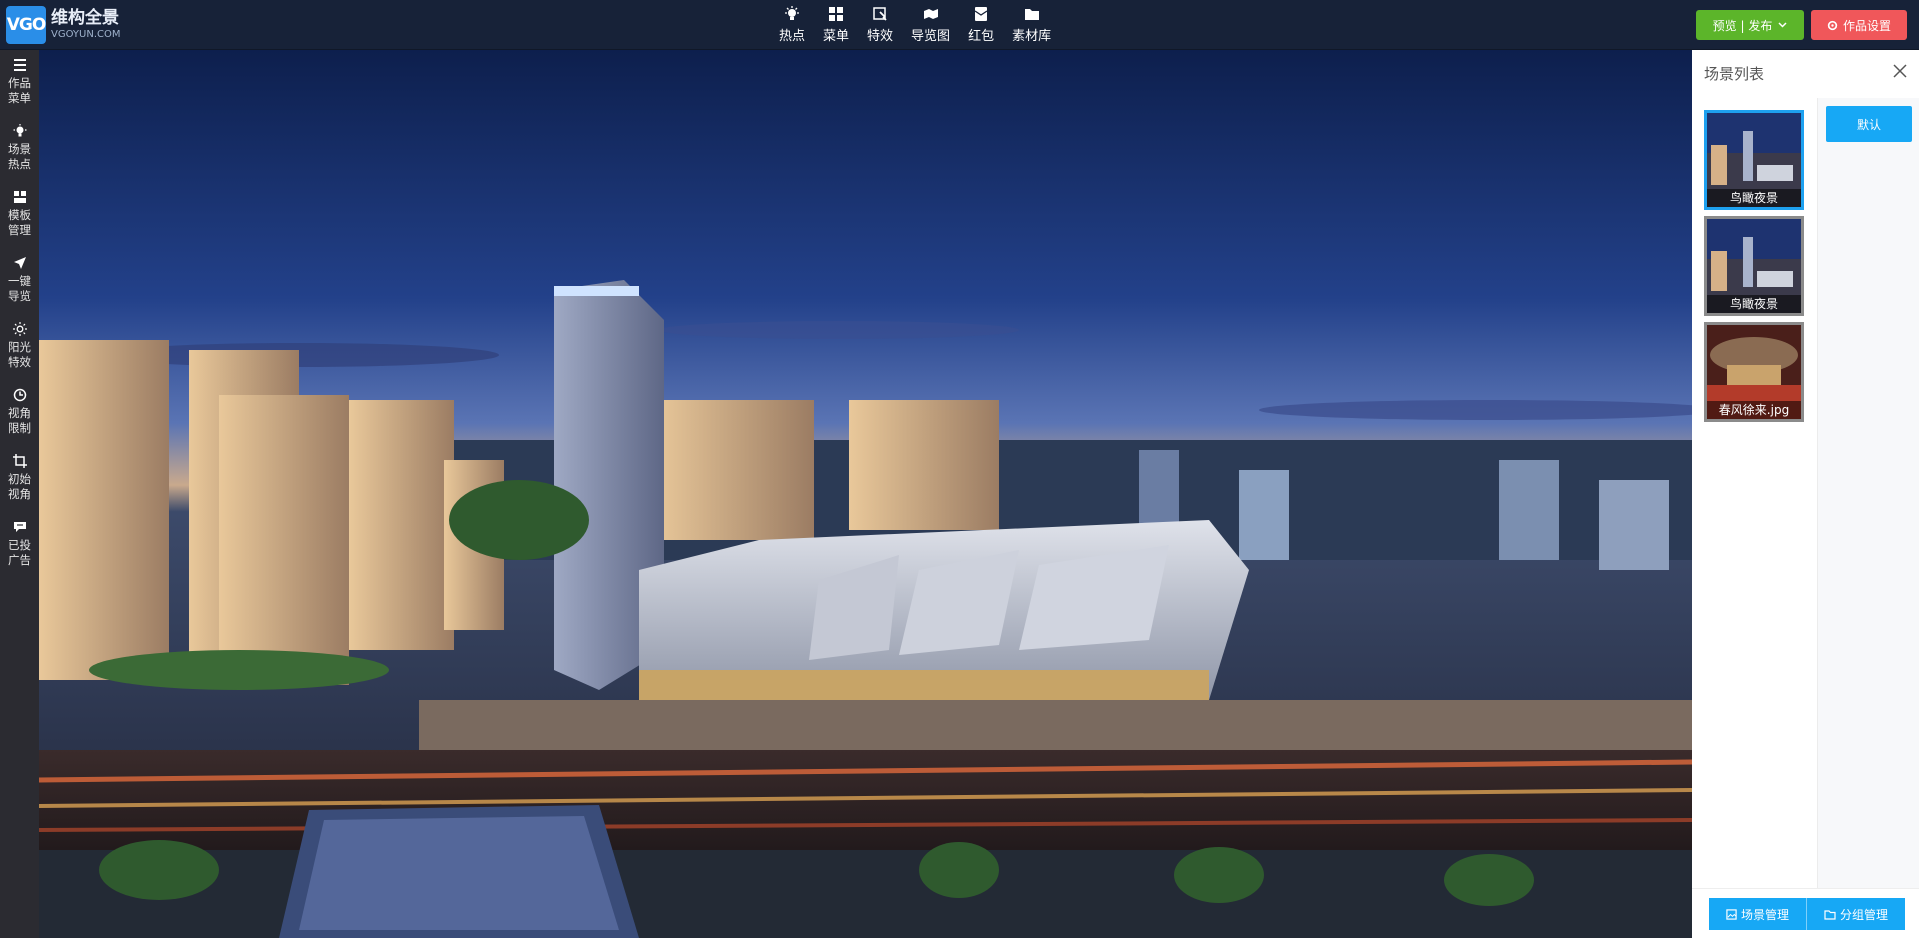 This screenshot has height=938, width=1919. What do you see at coordinates (880, 14) in the screenshot?
I see `sparkle-icon` at bounding box center [880, 14].